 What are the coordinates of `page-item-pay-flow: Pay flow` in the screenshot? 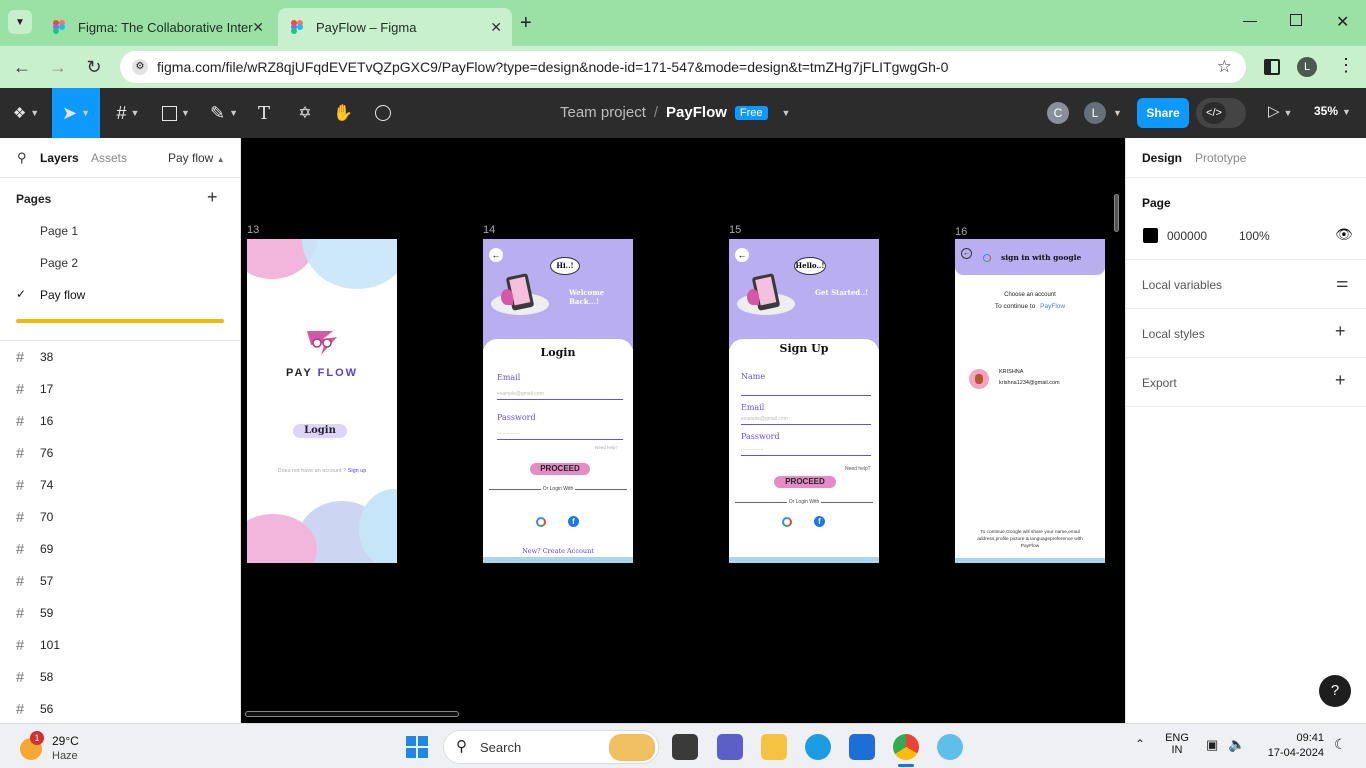 It's located at (62, 295).